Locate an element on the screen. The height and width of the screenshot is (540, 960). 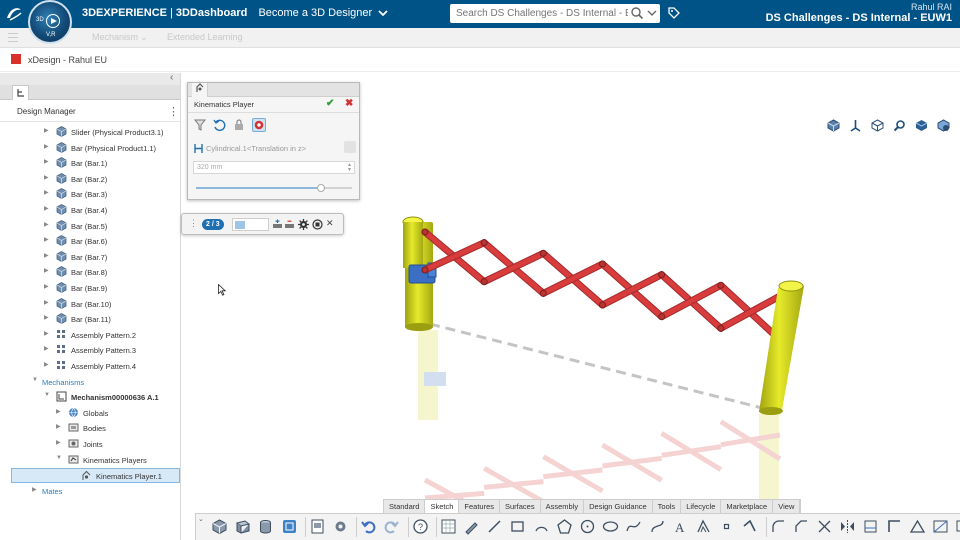
tree-item: ▶ Bar (Bar.6) is located at coordinates (90, 241).